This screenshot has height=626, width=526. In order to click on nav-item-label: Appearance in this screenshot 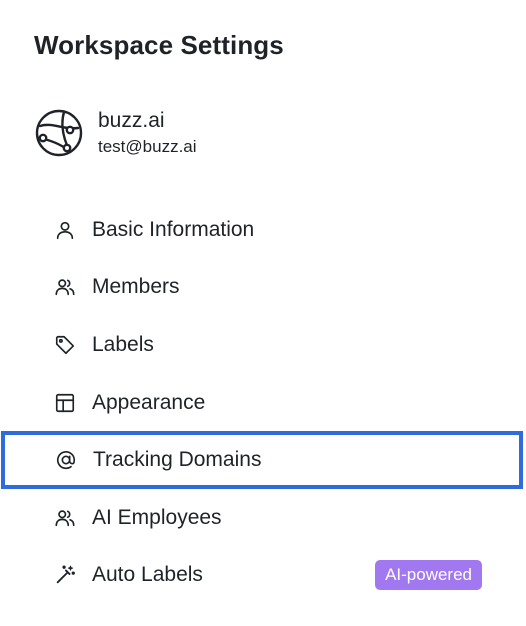, I will do `click(149, 402)`.